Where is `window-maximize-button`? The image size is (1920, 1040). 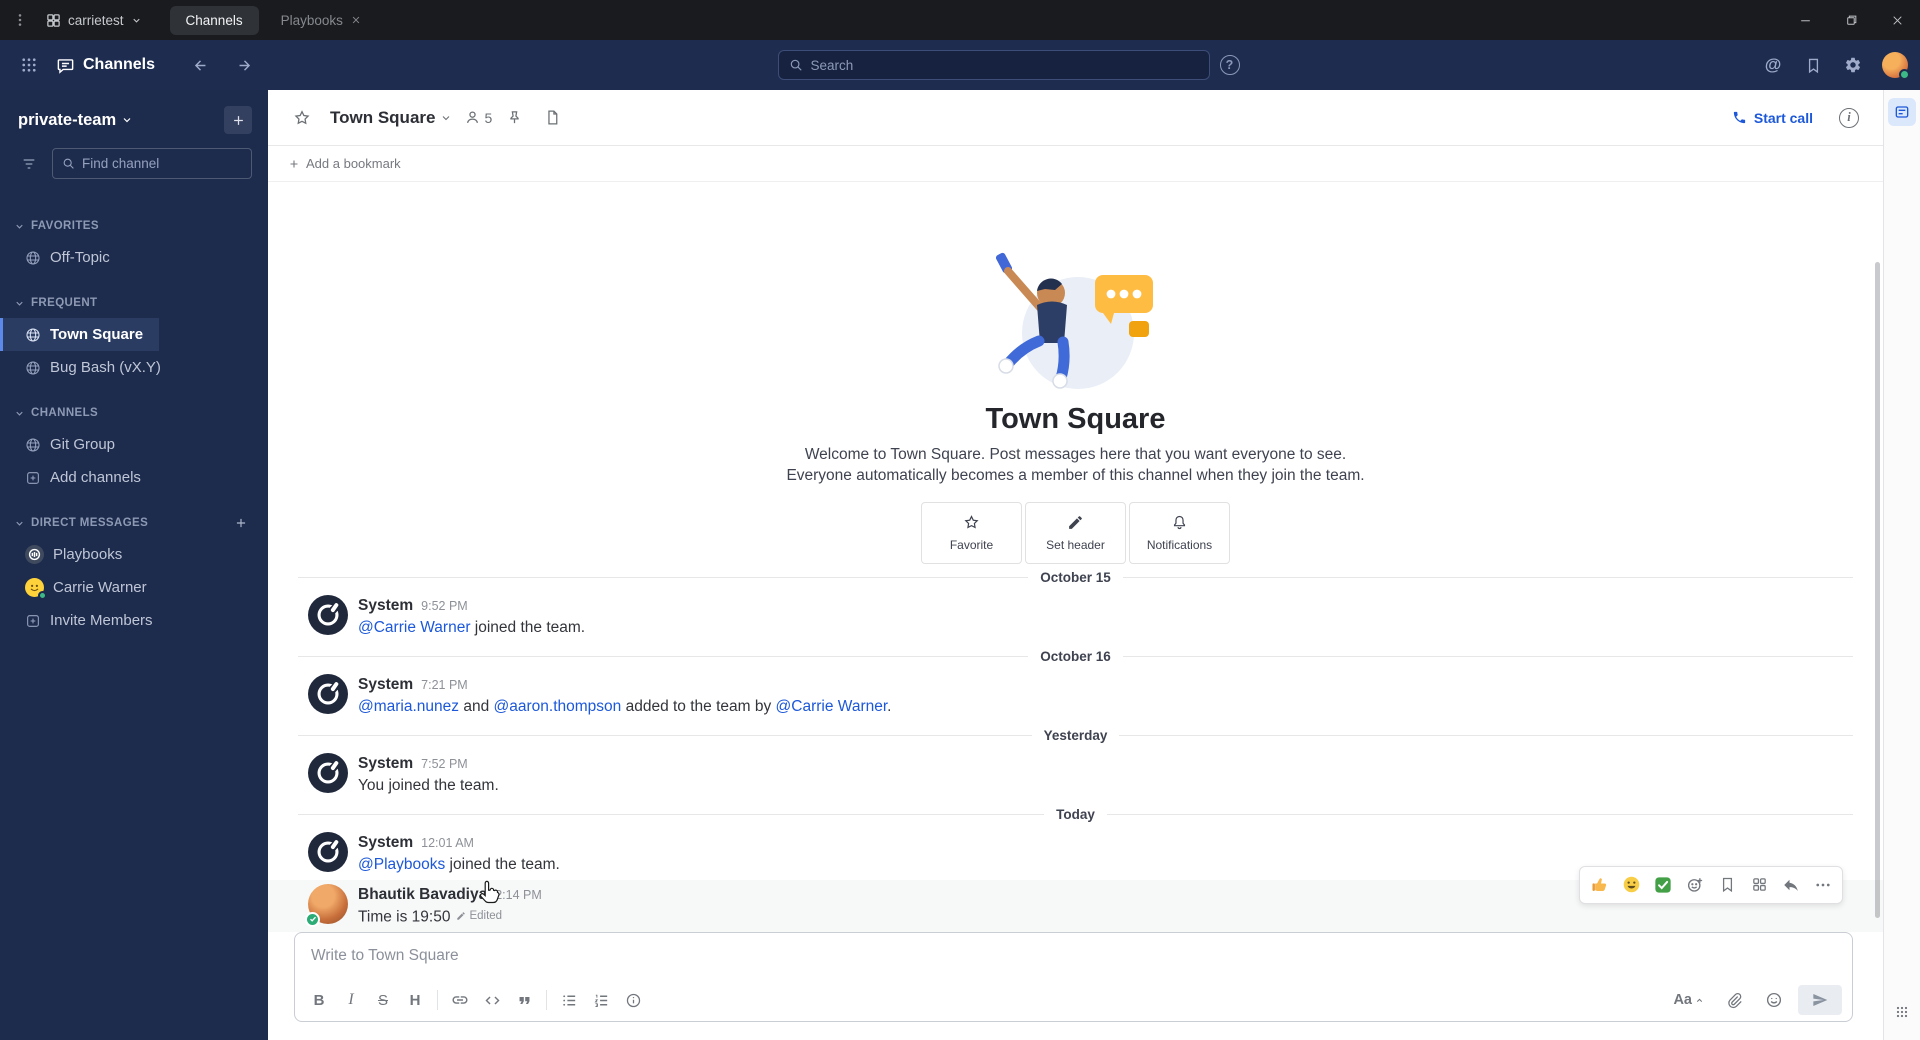 window-maximize-button is located at coordinates (1851, 20).